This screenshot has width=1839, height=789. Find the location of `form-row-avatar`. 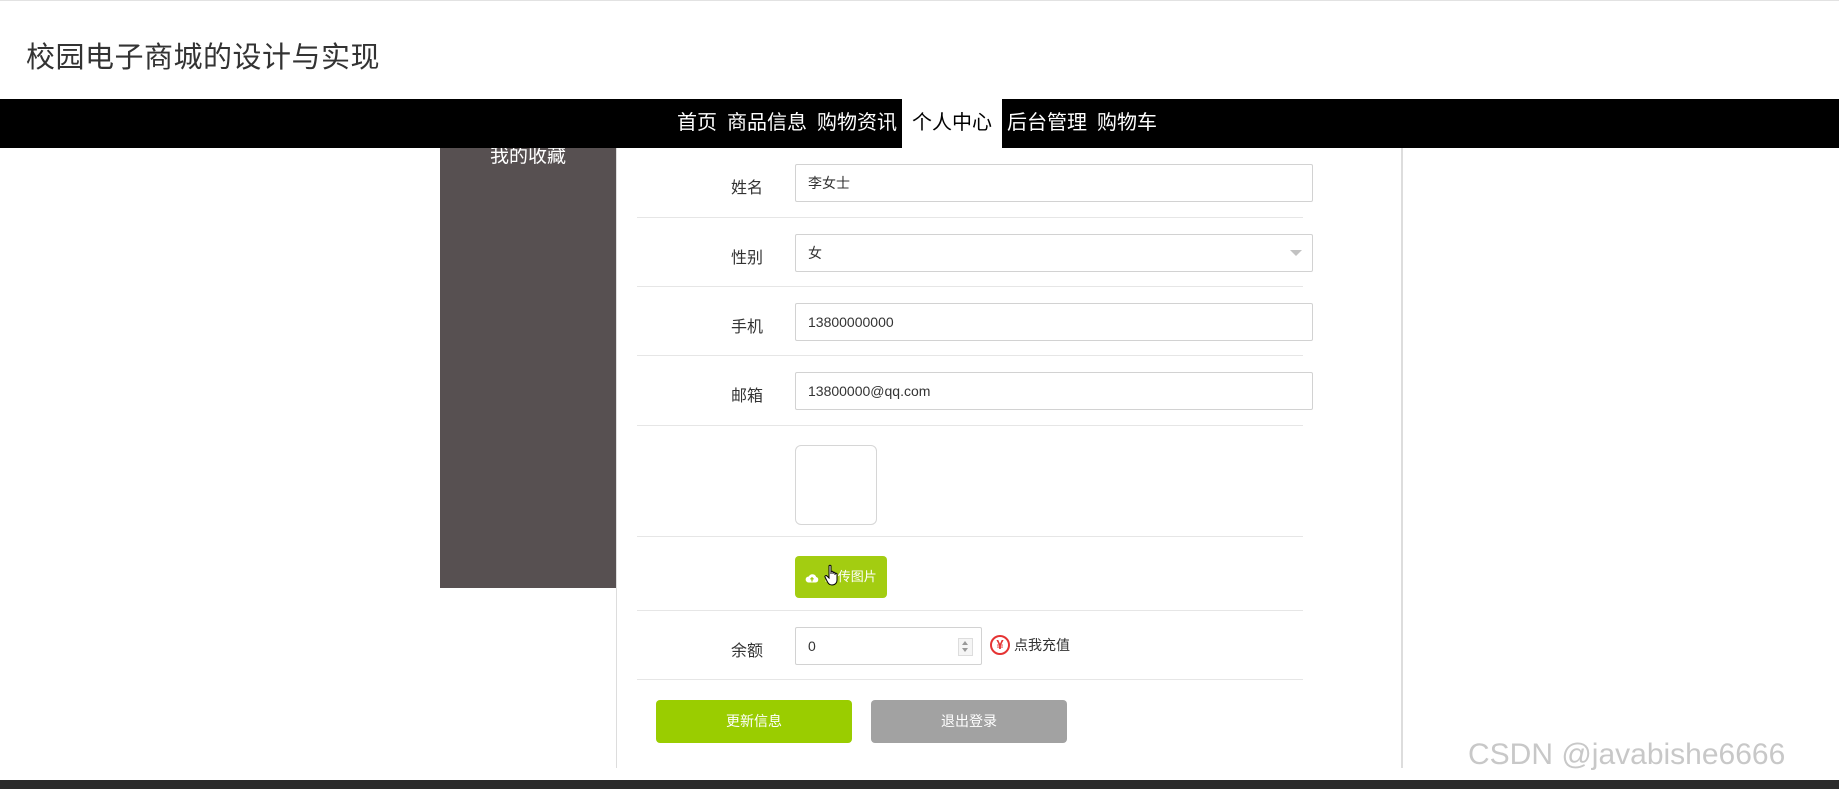

form-row-avatar is located at coordinates (970, 481).